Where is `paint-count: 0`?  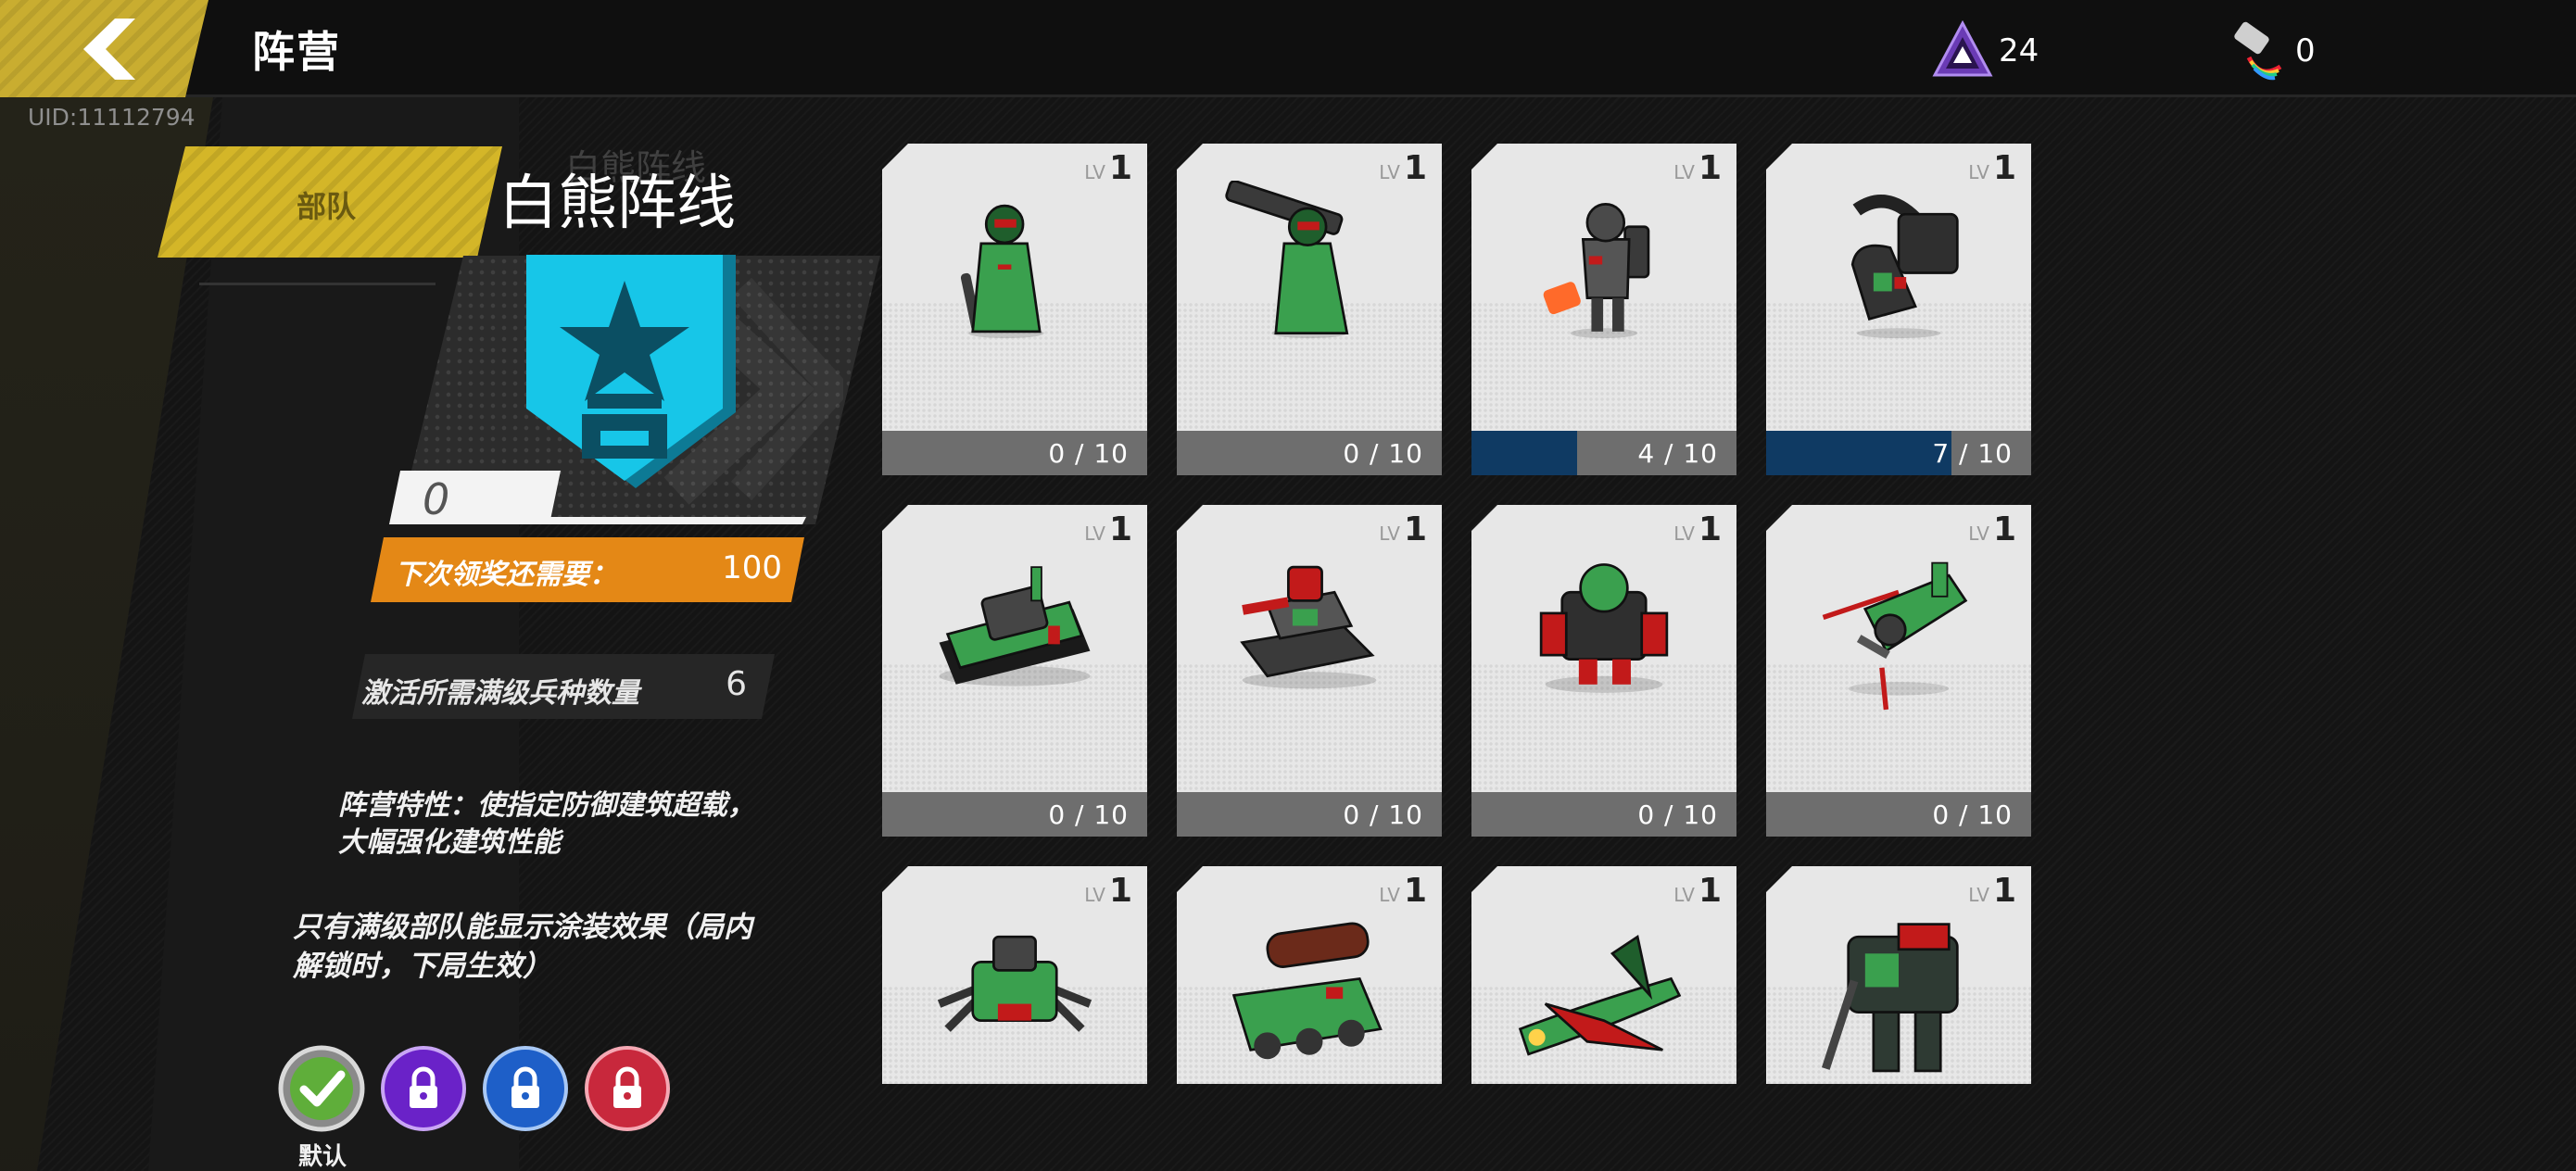
paint-count: 0 is located at coordinates (2305, 51).